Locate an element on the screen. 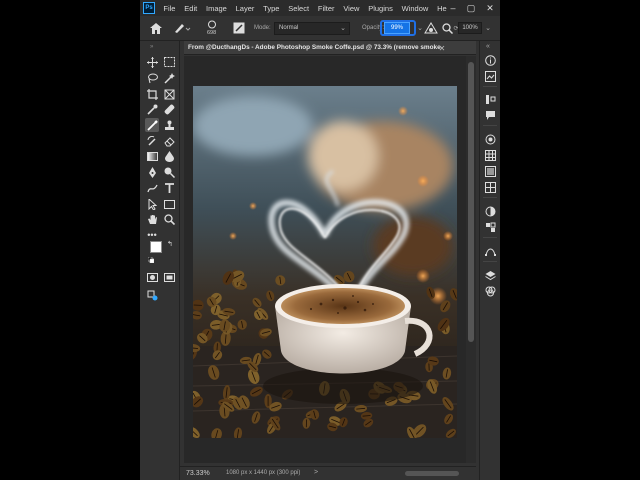 The image size is (640, 480). menu-item-filter: Filter is located at coordinates (325, 8).